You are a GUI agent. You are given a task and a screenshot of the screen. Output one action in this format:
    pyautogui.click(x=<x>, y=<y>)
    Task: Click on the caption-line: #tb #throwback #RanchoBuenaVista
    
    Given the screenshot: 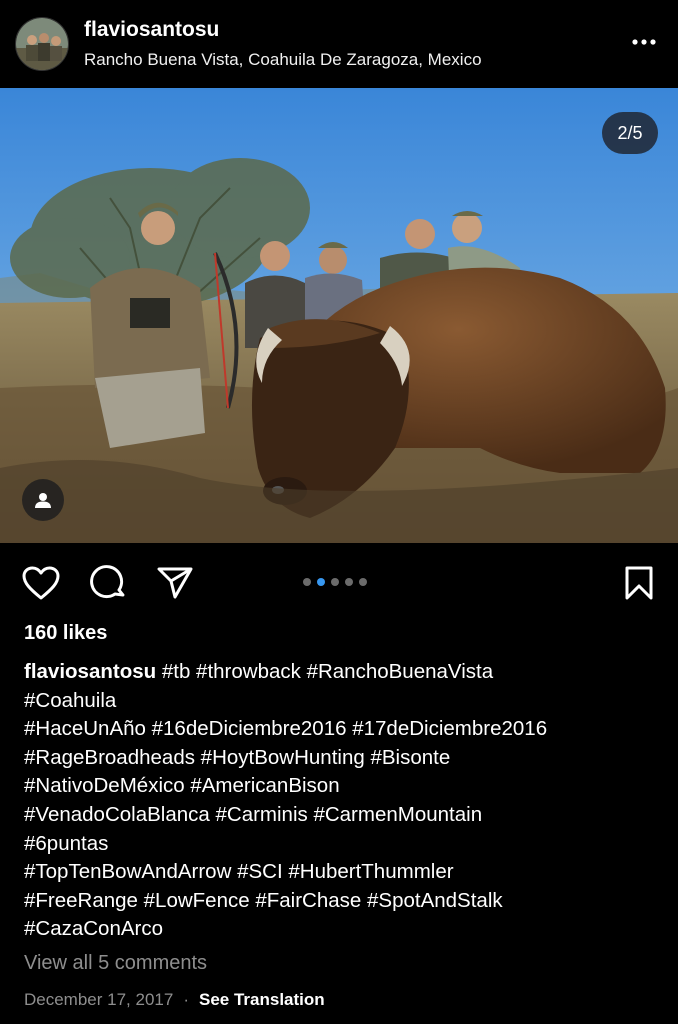 What is the action you would take?
    pyautogui.click(x=327, y=671)
    